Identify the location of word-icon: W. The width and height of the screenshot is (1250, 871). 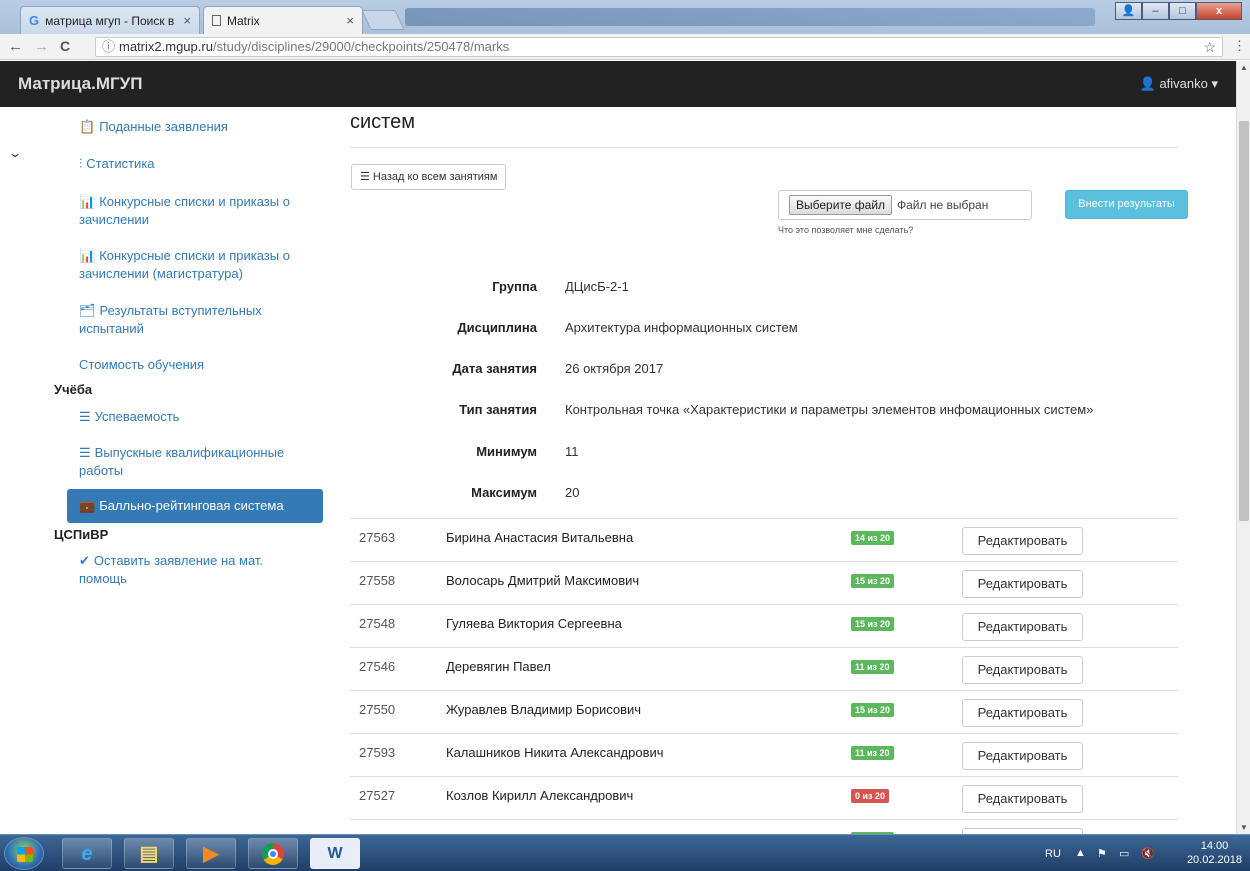
(335, 853).